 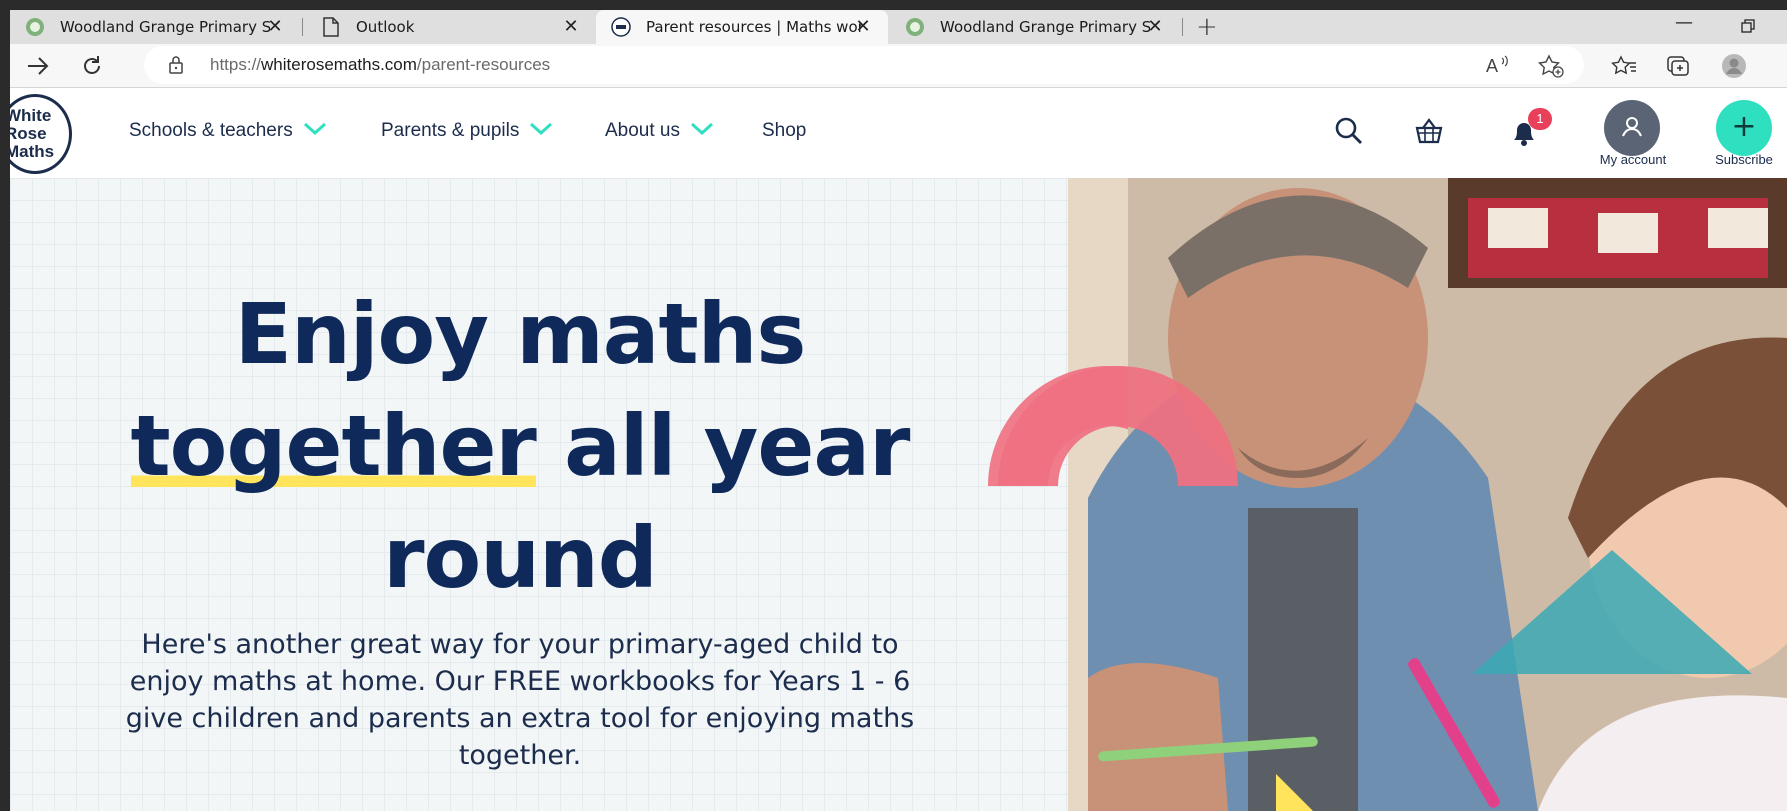 I want to click on collections-icon, so click(x=1678, y=66).